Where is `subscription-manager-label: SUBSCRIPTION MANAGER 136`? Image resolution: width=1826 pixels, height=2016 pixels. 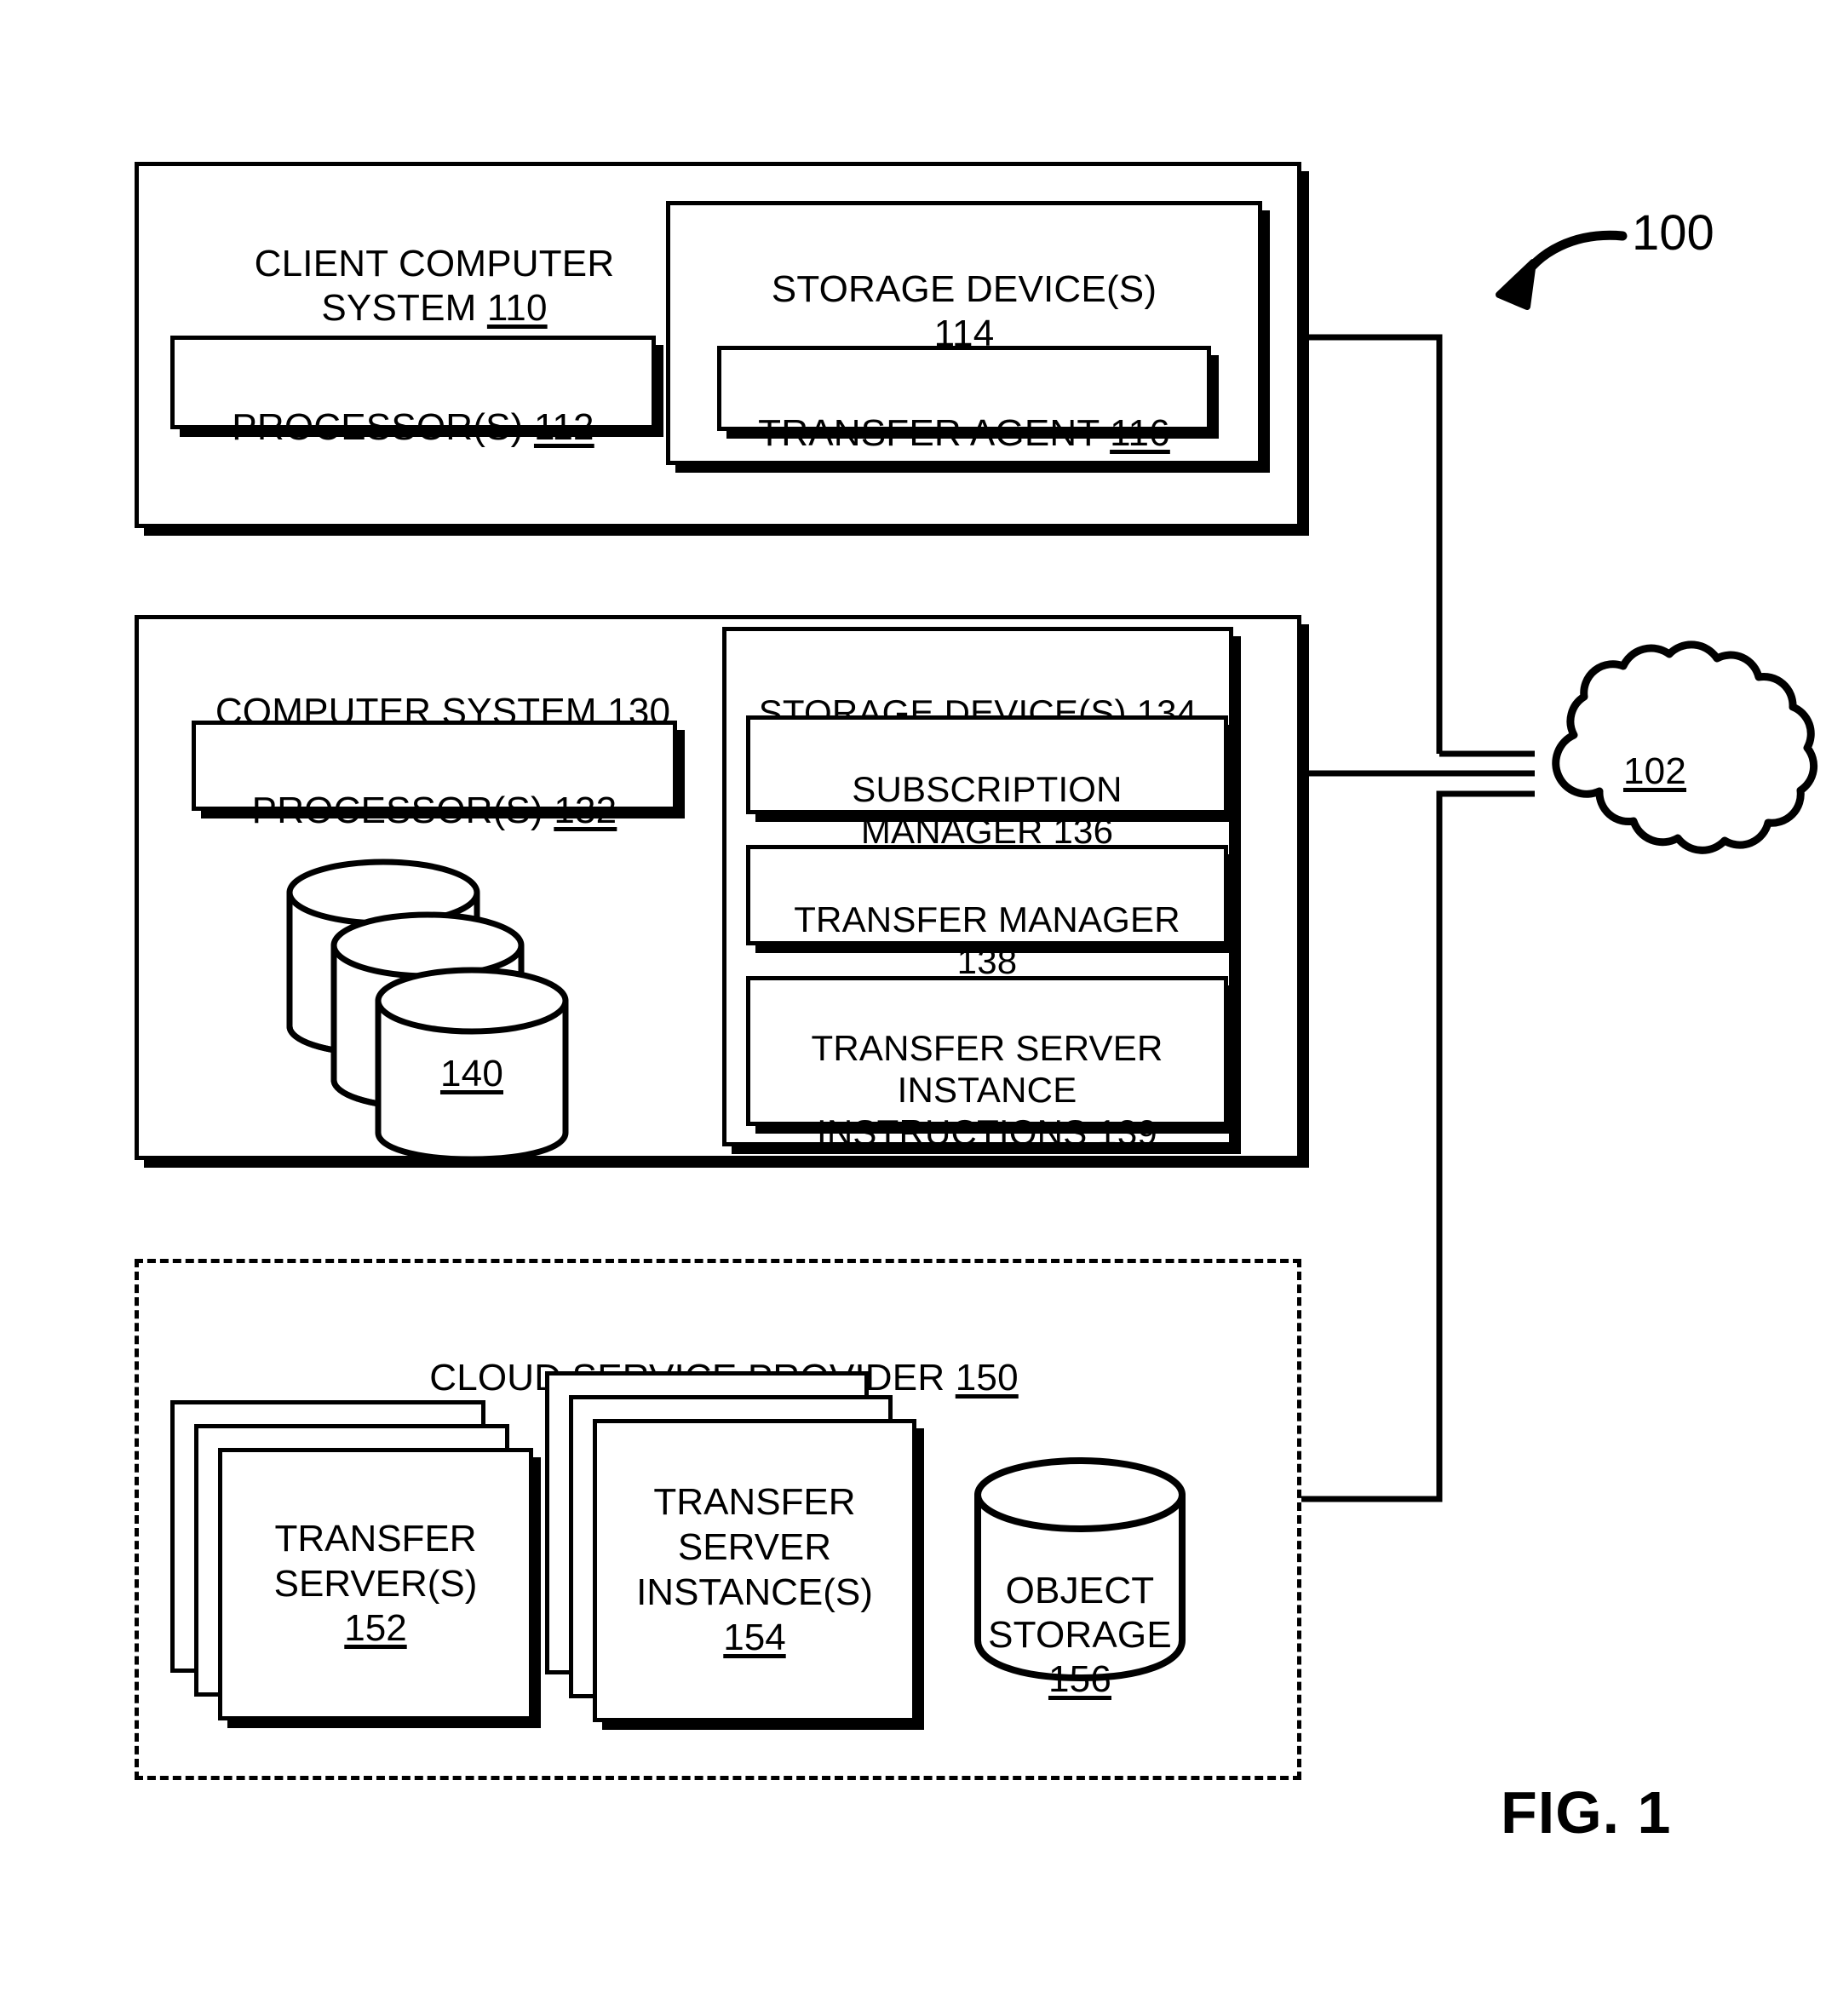 subscription-manager-label: SUBSCRIPTION MANAGER 136 is located at coordinates (988, 810).